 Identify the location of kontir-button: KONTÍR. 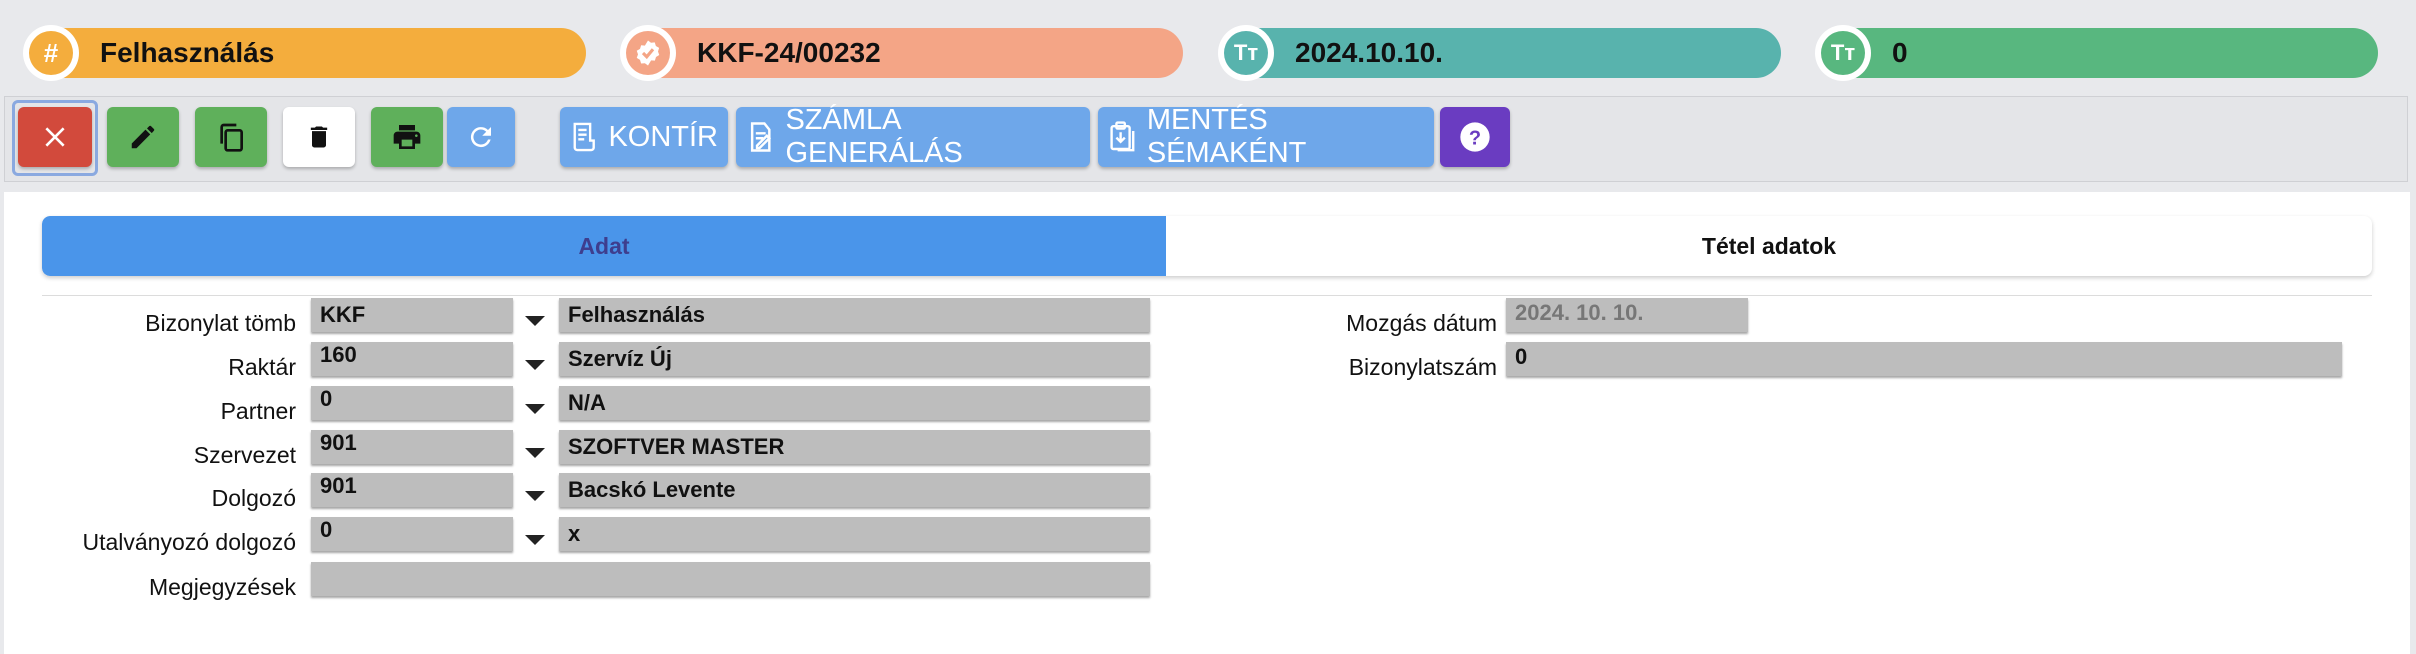
(644, 137).